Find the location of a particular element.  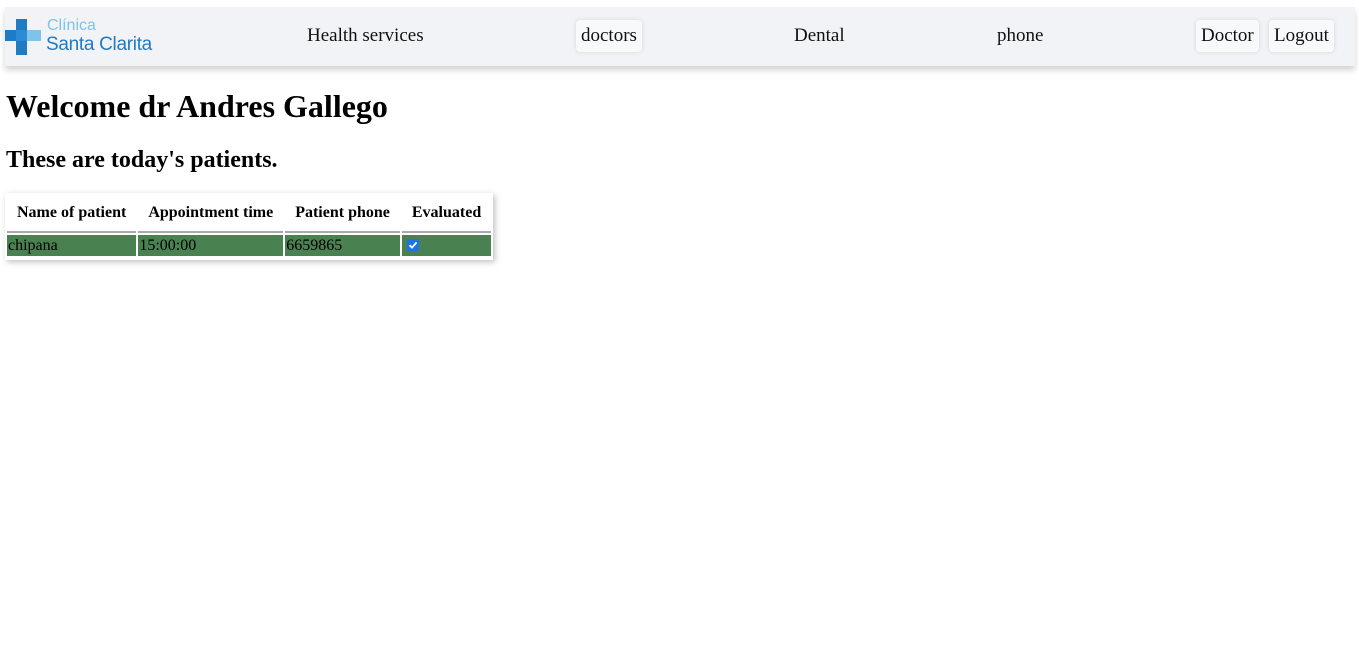

medical-cross-icon is located at coordinates (23, 37).